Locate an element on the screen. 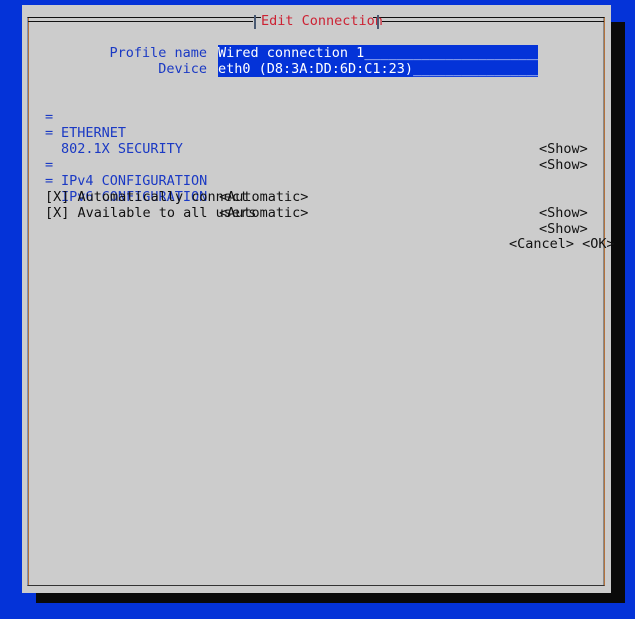 Image resolution: width=635 pixels, height=619 pixels. checkbox-automatically-connect: [X] Automatically connect is located at coordinates (146, 197).